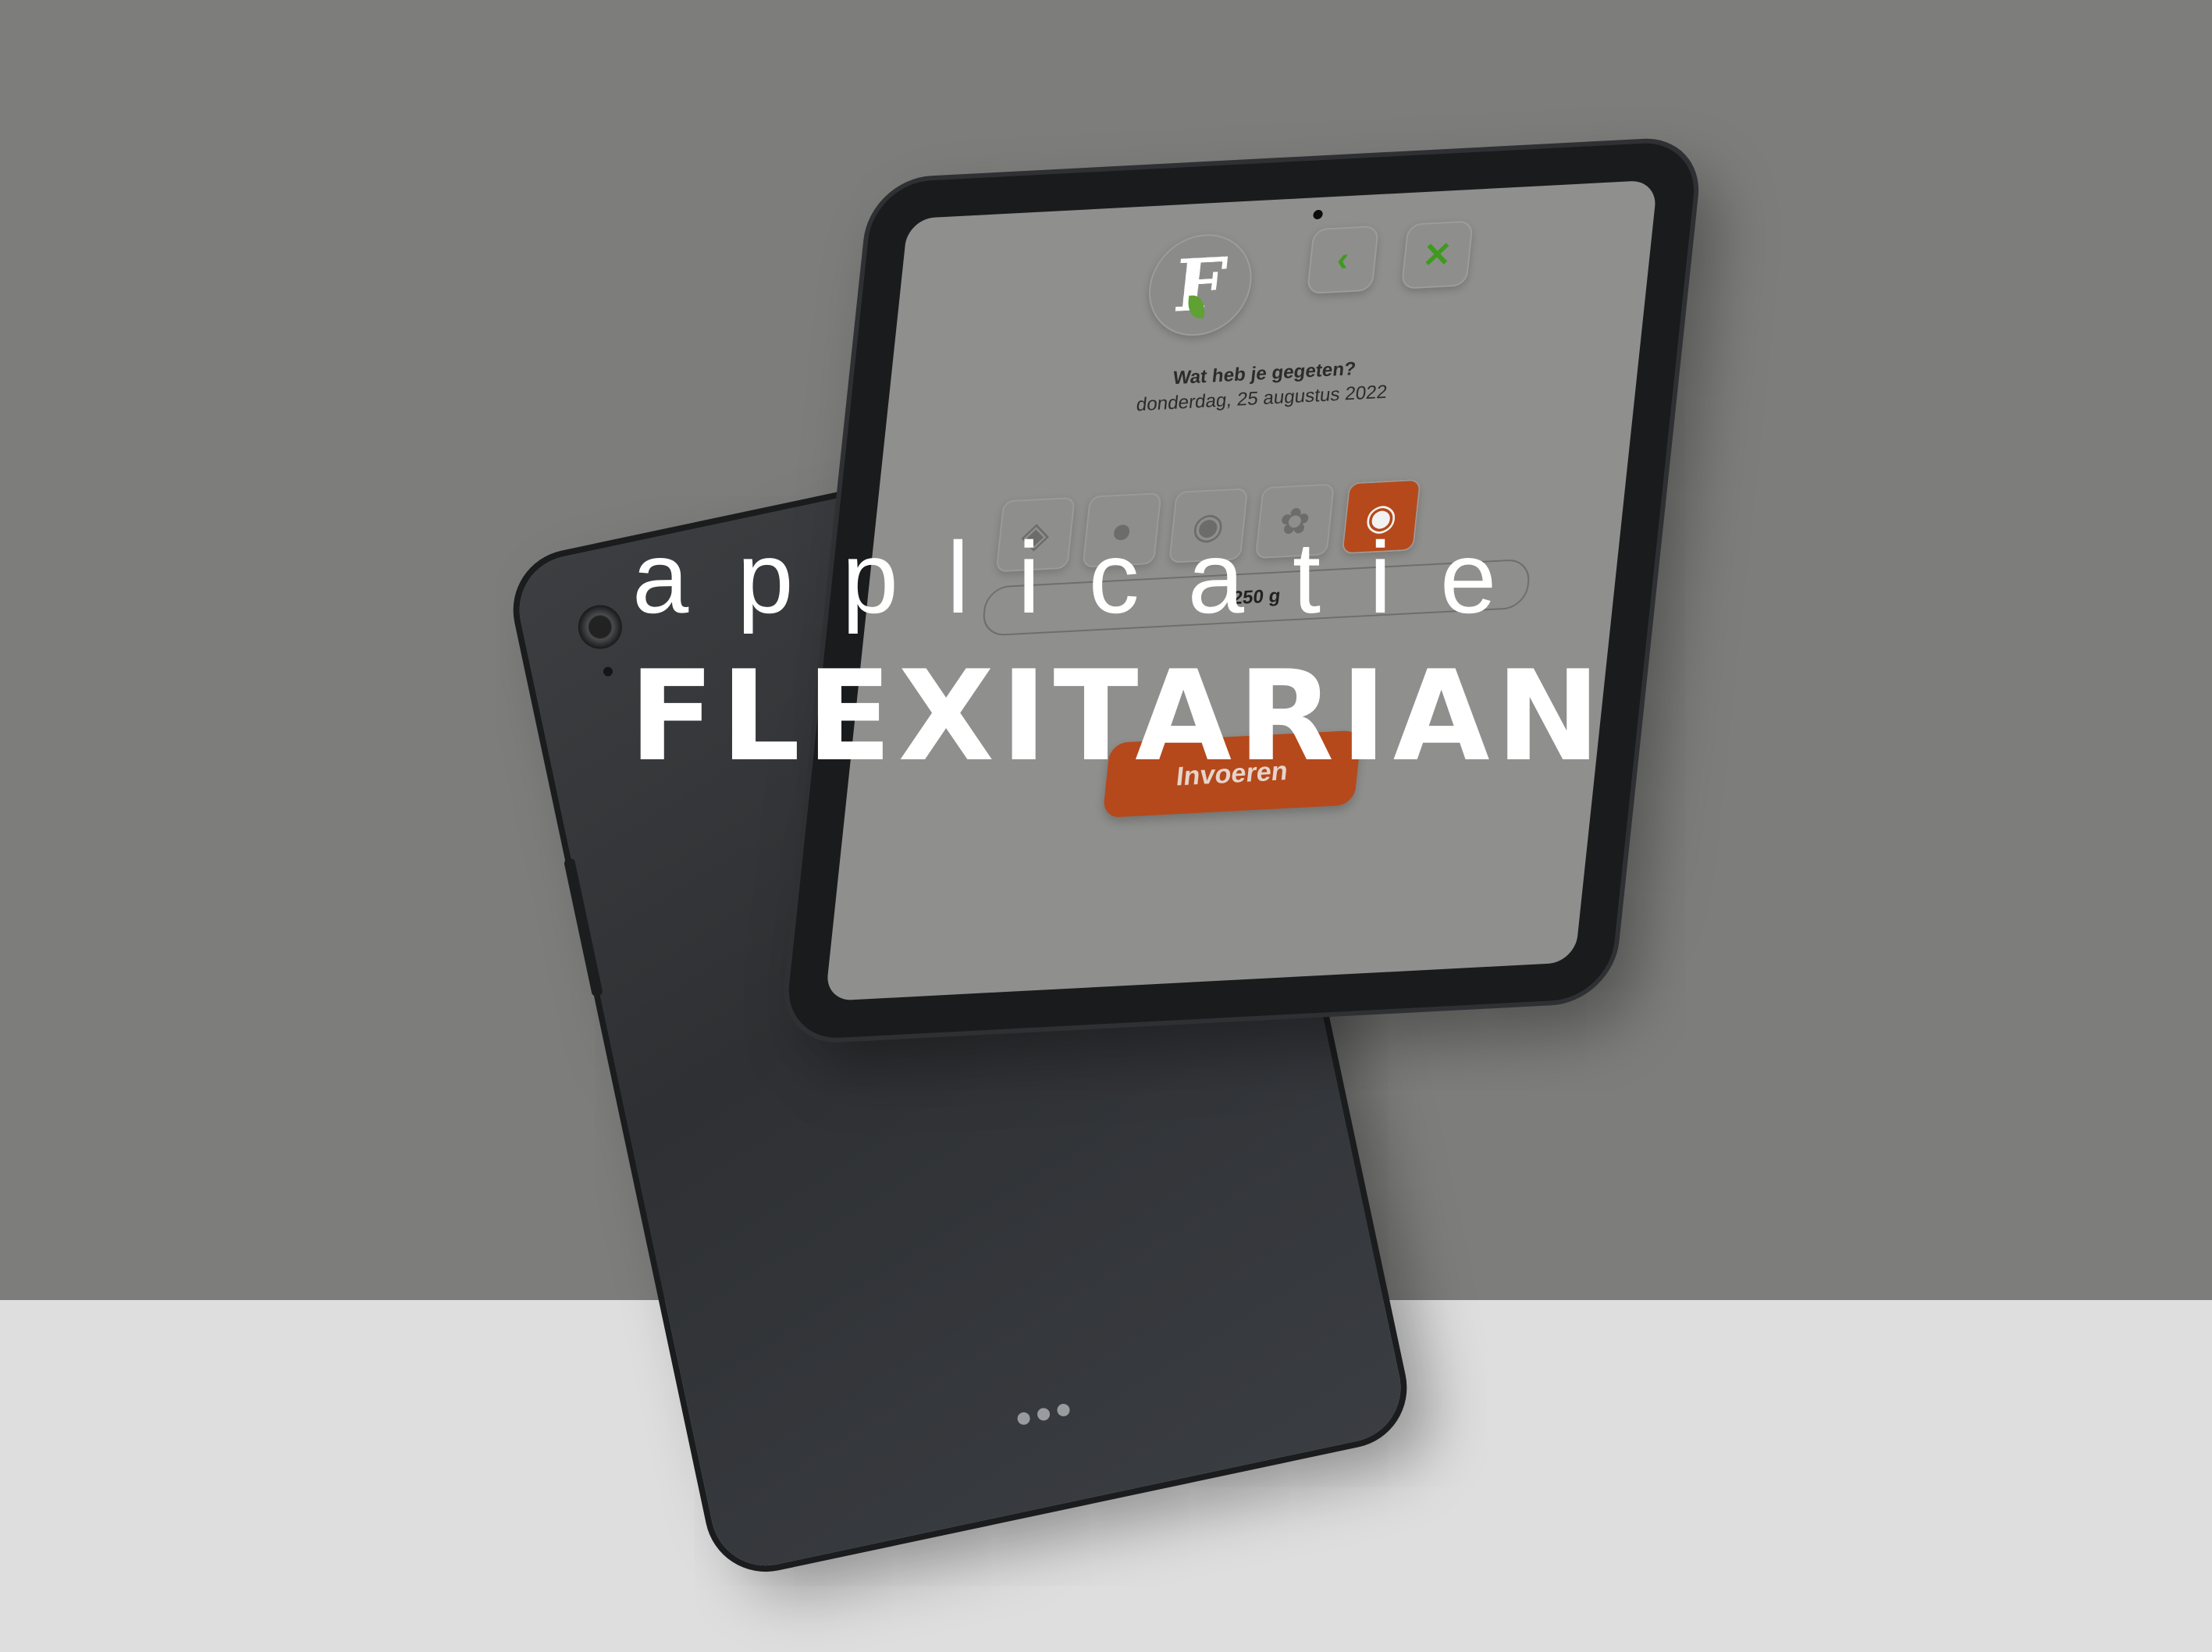 This screenshot has width=2212, height=1652. What do you see at coordinates (1318, 214) in the screenshot?
I see `front-camera-icon` at bounding box center [1318, 214].